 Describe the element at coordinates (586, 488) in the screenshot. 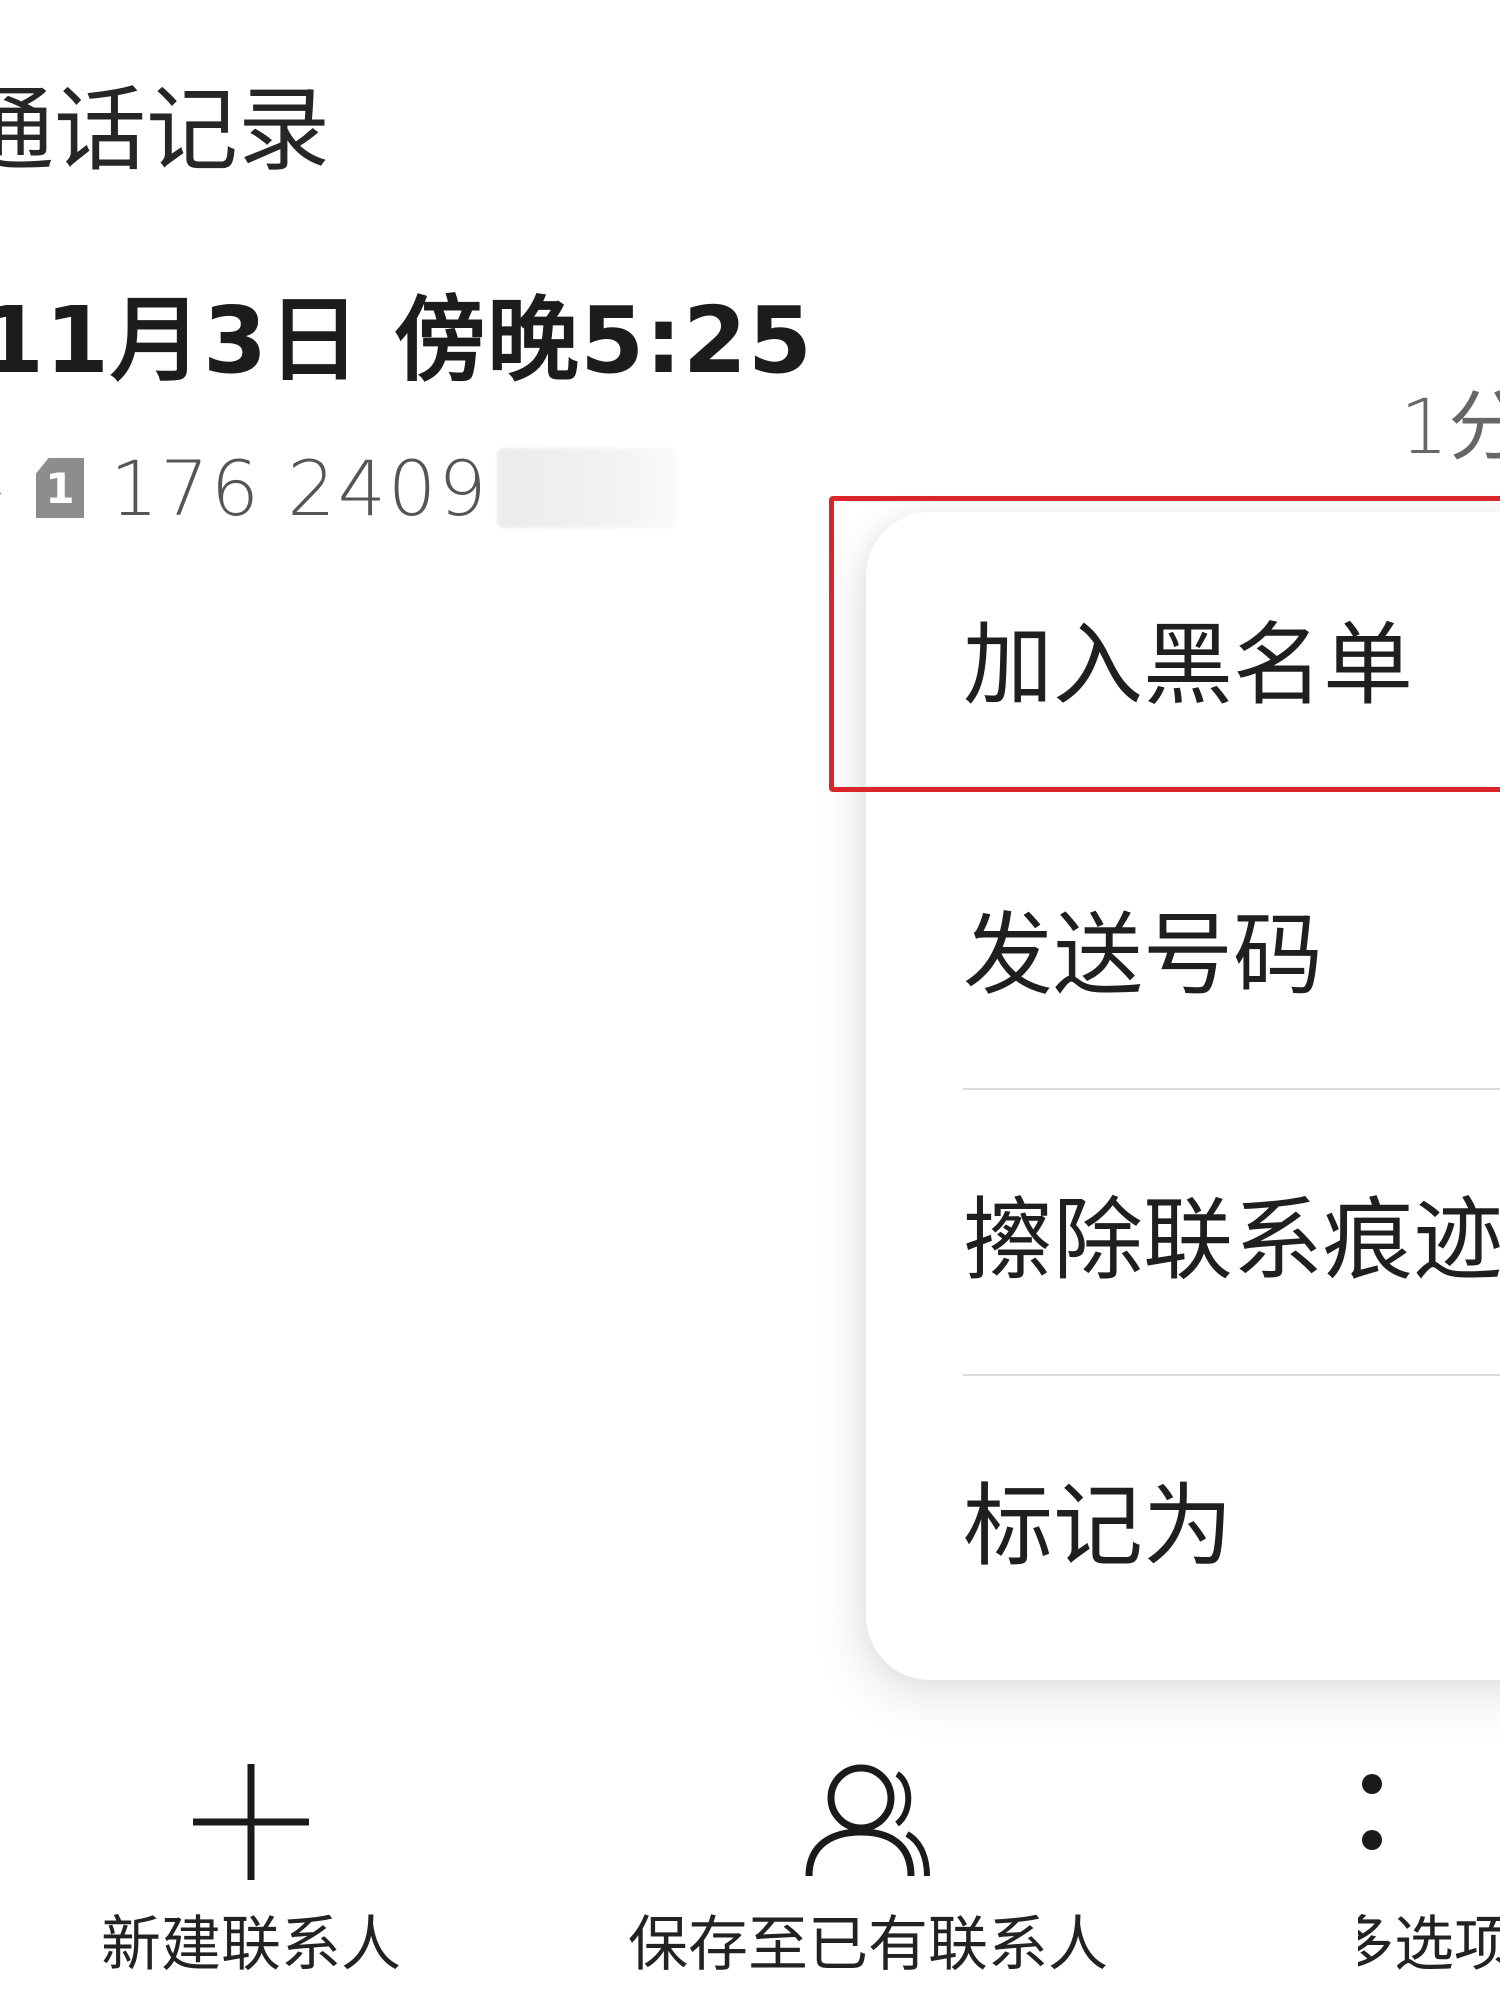

I see `phone-number-redacted` at that location.